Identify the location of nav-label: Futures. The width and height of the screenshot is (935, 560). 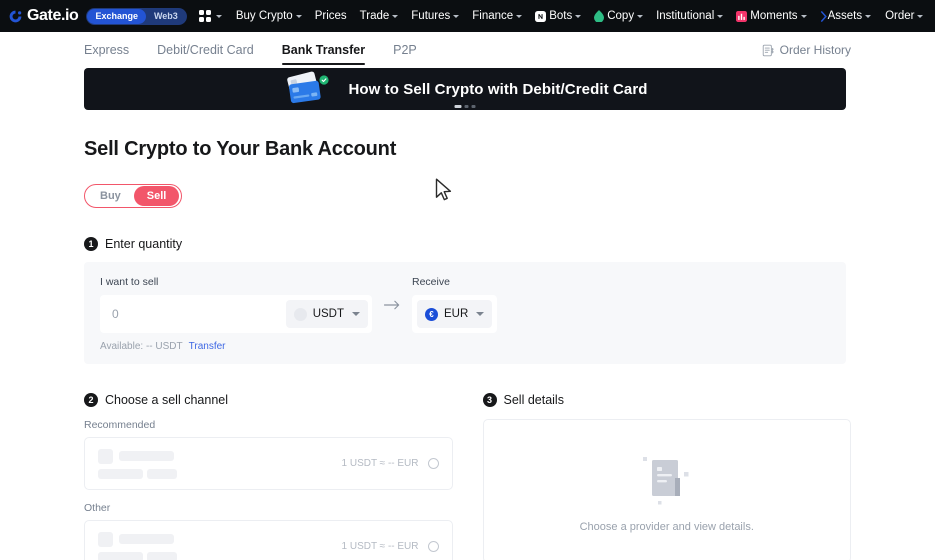
(431, 16).